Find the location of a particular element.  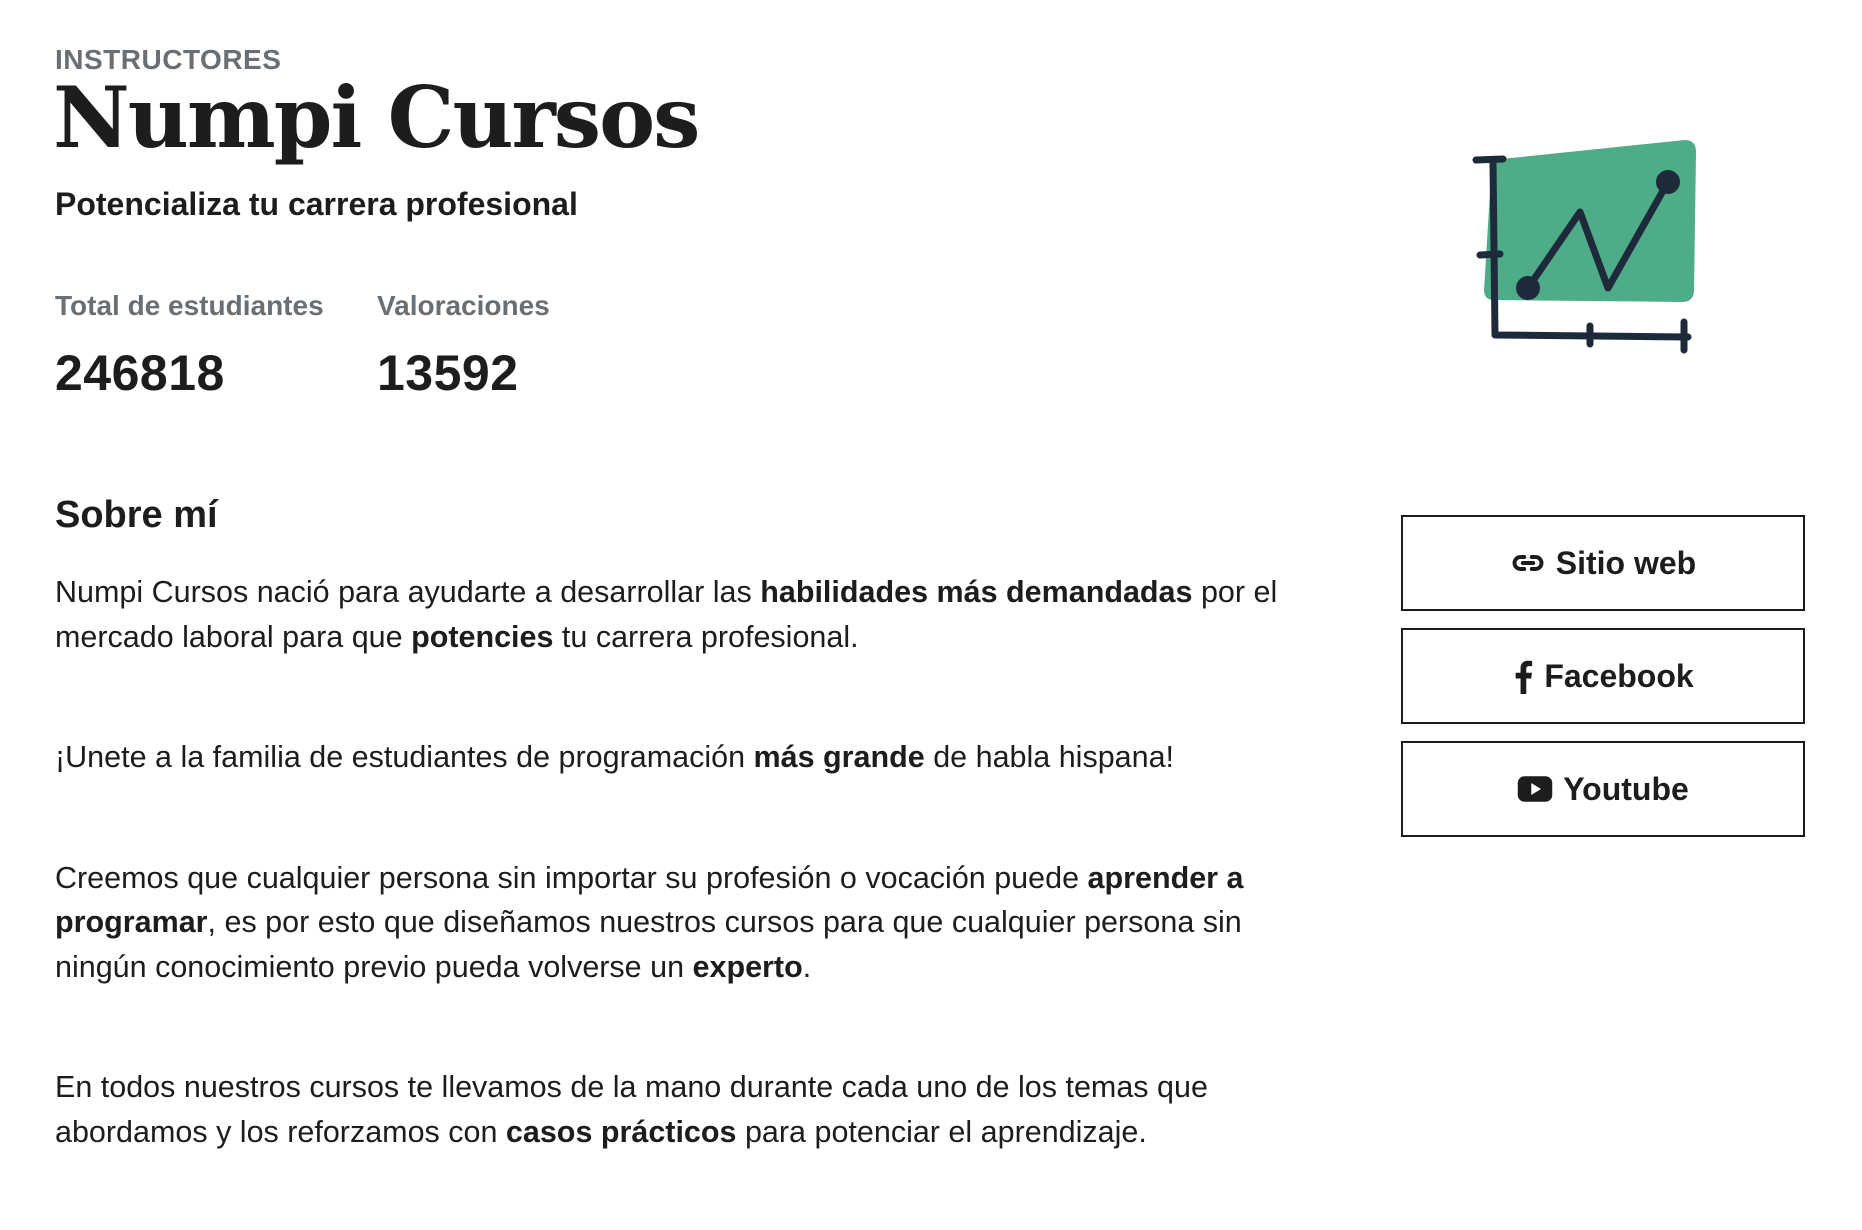

website-label: Sitio web is located at coordinates (1626, 562).